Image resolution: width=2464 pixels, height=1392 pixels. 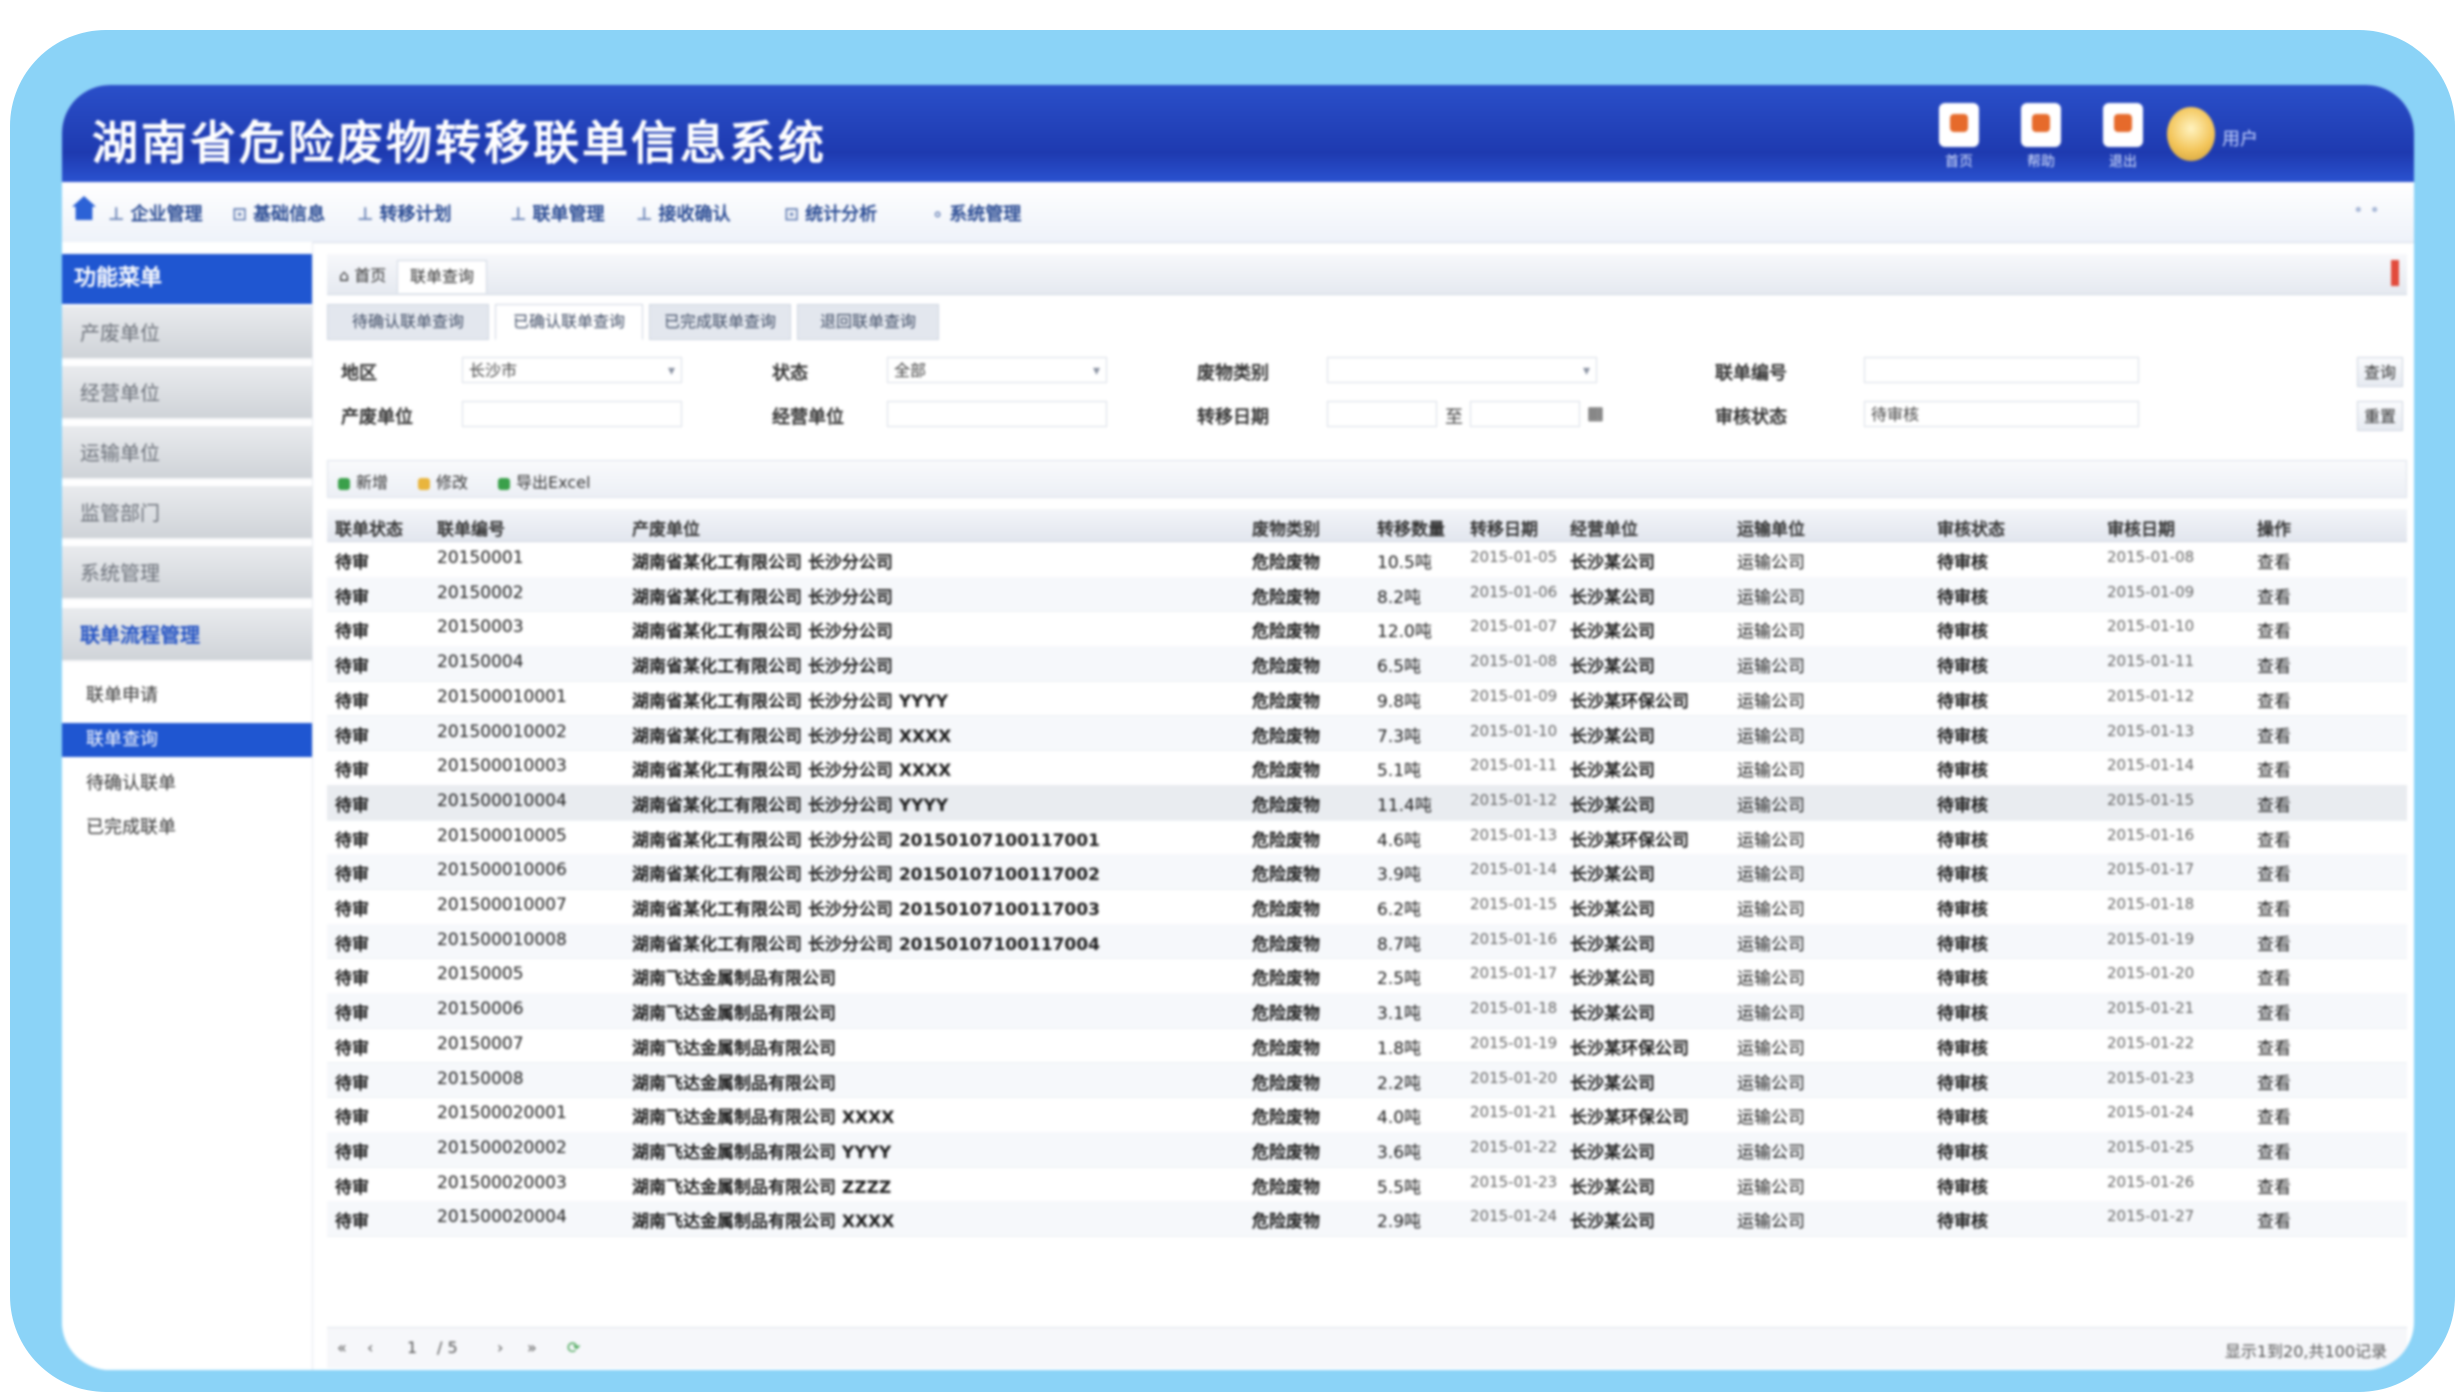 I want to click on sidebar-group-producer: 产废单位, so click(x=187, y=333).